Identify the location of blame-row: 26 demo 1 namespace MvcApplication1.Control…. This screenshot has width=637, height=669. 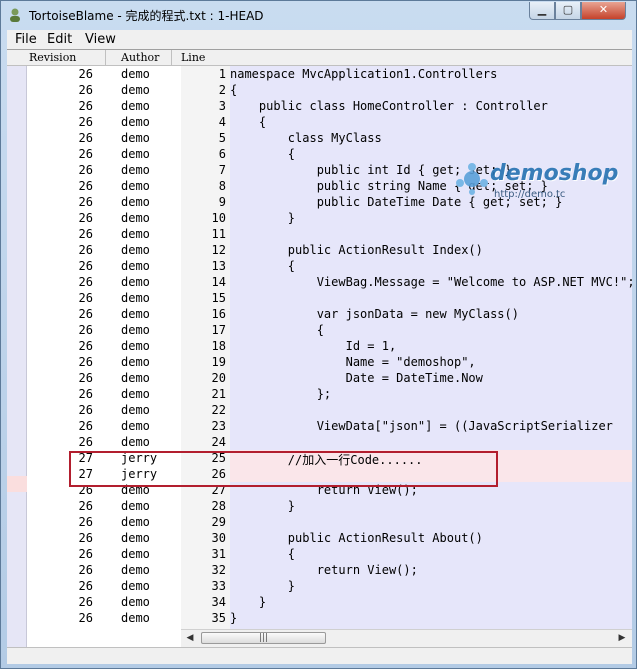
(319, 74).